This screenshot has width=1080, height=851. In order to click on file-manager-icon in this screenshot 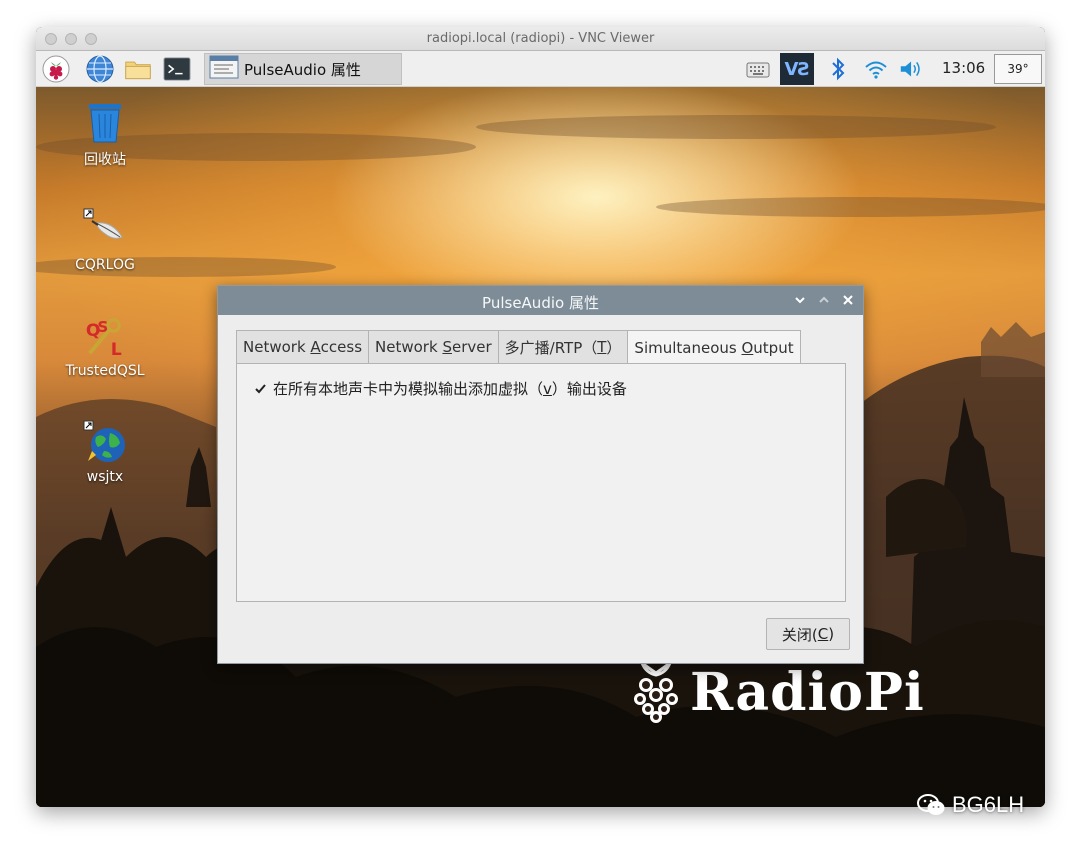, I will do `click(138, 69)`.